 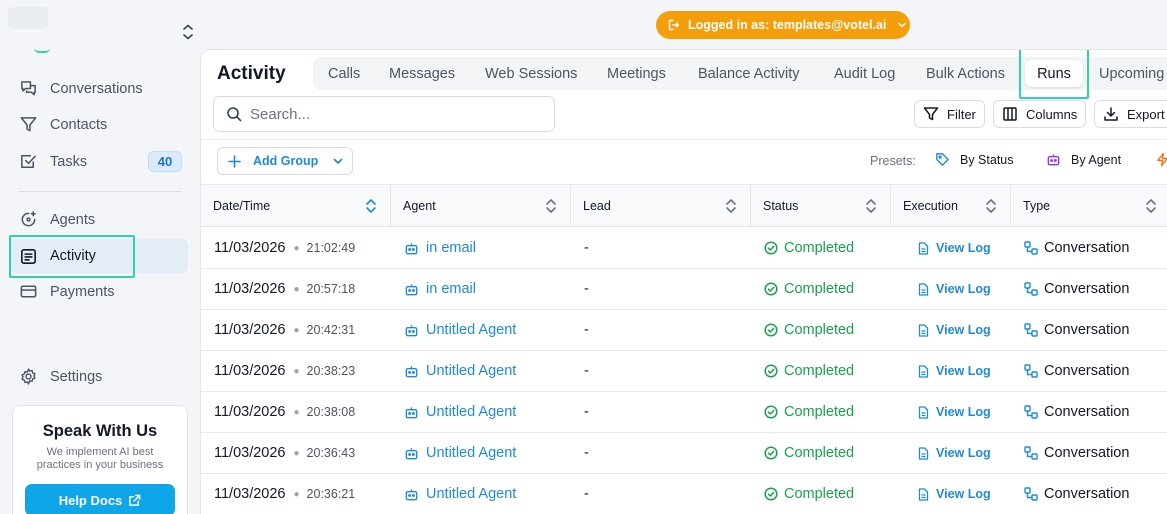 I want to click on tab-runs: Runs, so click(x=1054, y=73).